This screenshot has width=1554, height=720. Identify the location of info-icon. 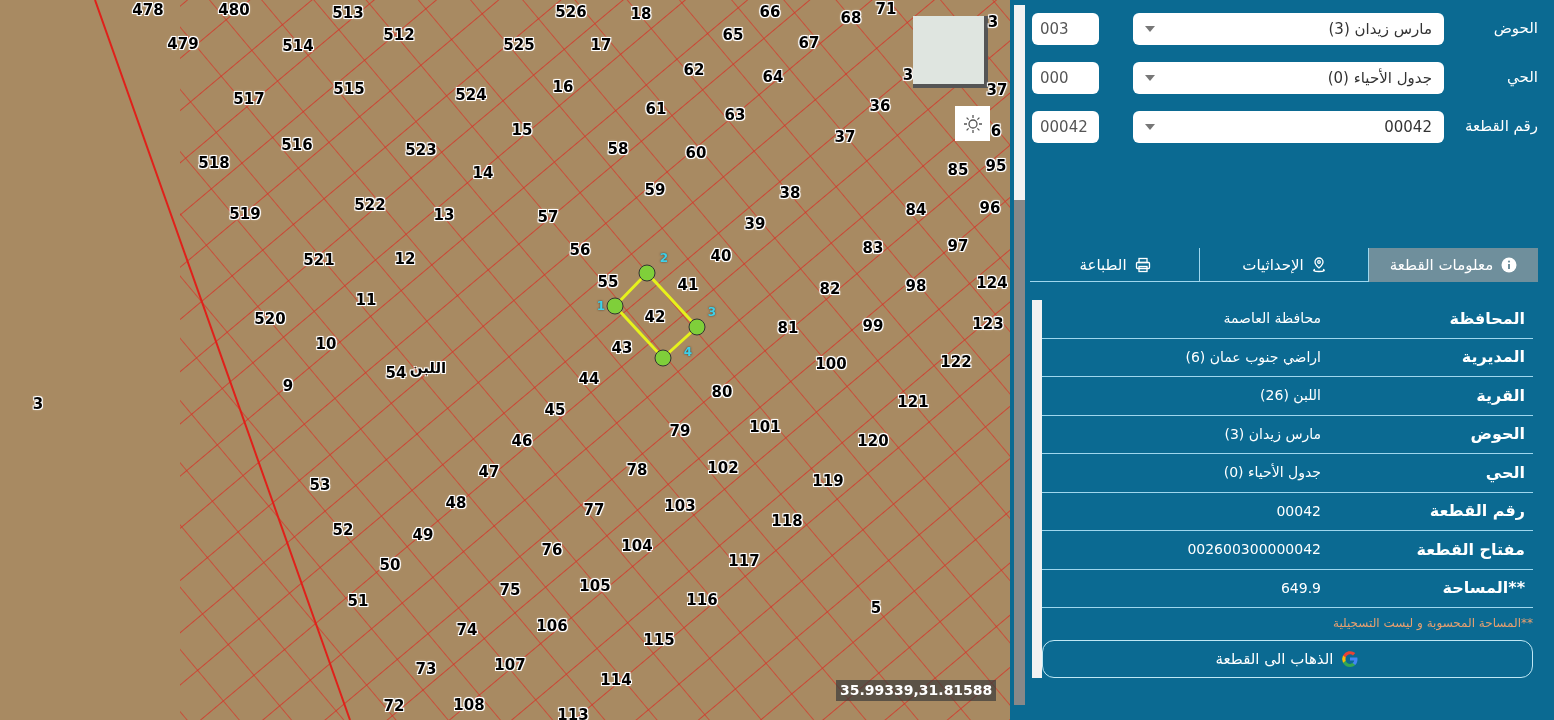
(1509, 265).